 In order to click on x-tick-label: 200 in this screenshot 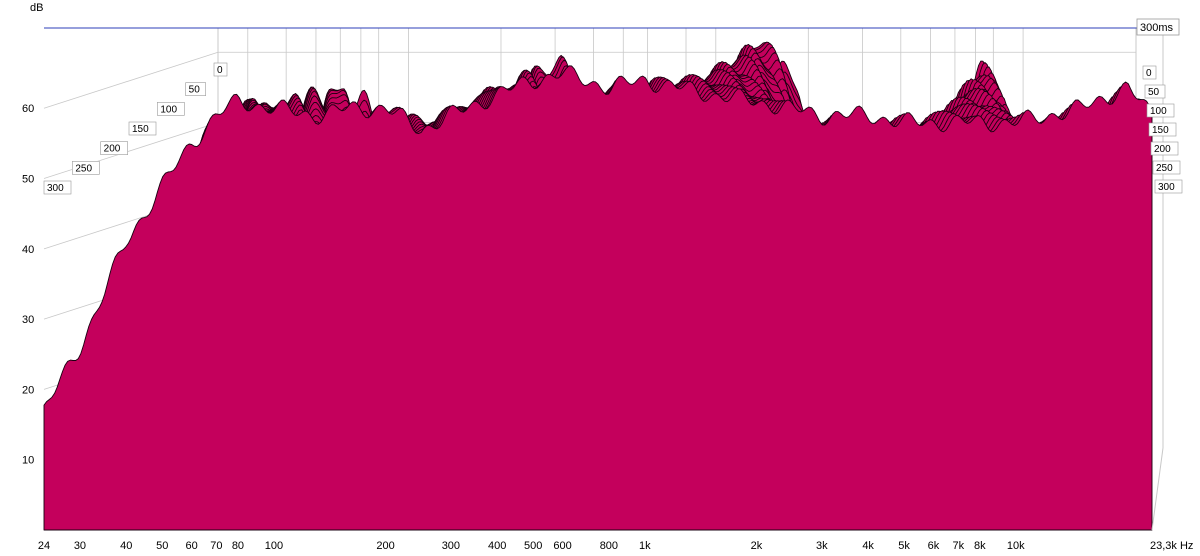, I will do `click(385, 546)`.